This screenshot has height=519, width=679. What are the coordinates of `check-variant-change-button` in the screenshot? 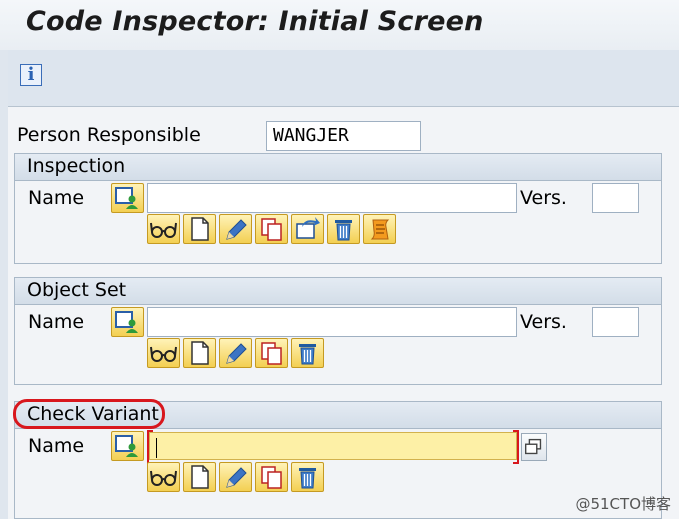 It's located at (235, 477).